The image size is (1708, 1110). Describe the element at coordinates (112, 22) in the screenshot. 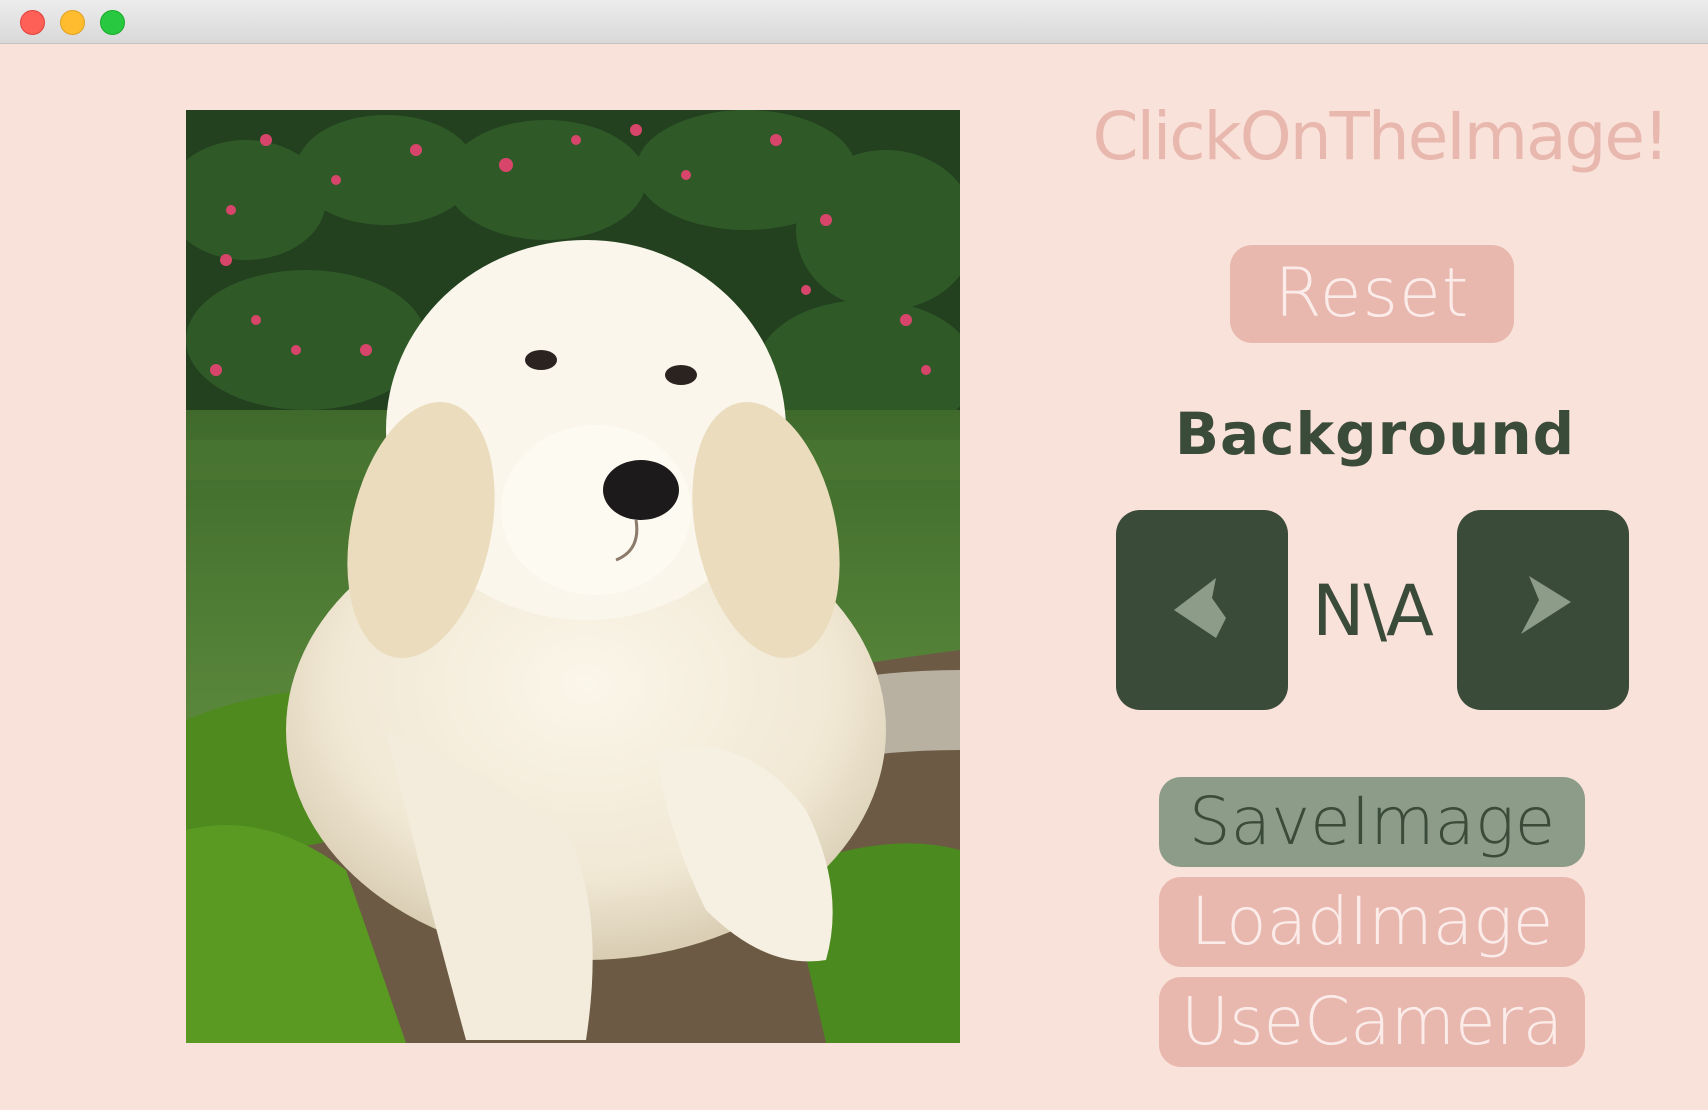

I see `maximize-window-button` at that location.